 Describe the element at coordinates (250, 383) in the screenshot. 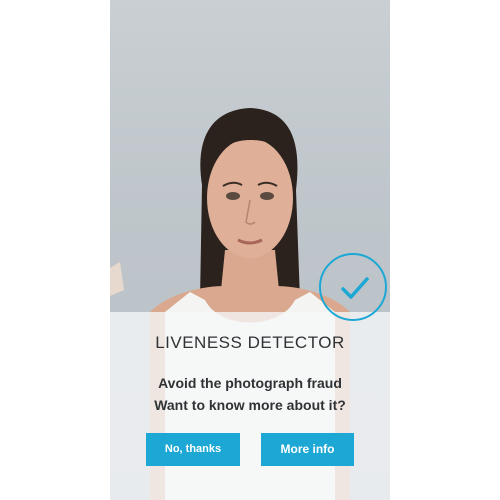

I see `dialog-subtitle-line-1: Avoid the photograph fraud` at that location.